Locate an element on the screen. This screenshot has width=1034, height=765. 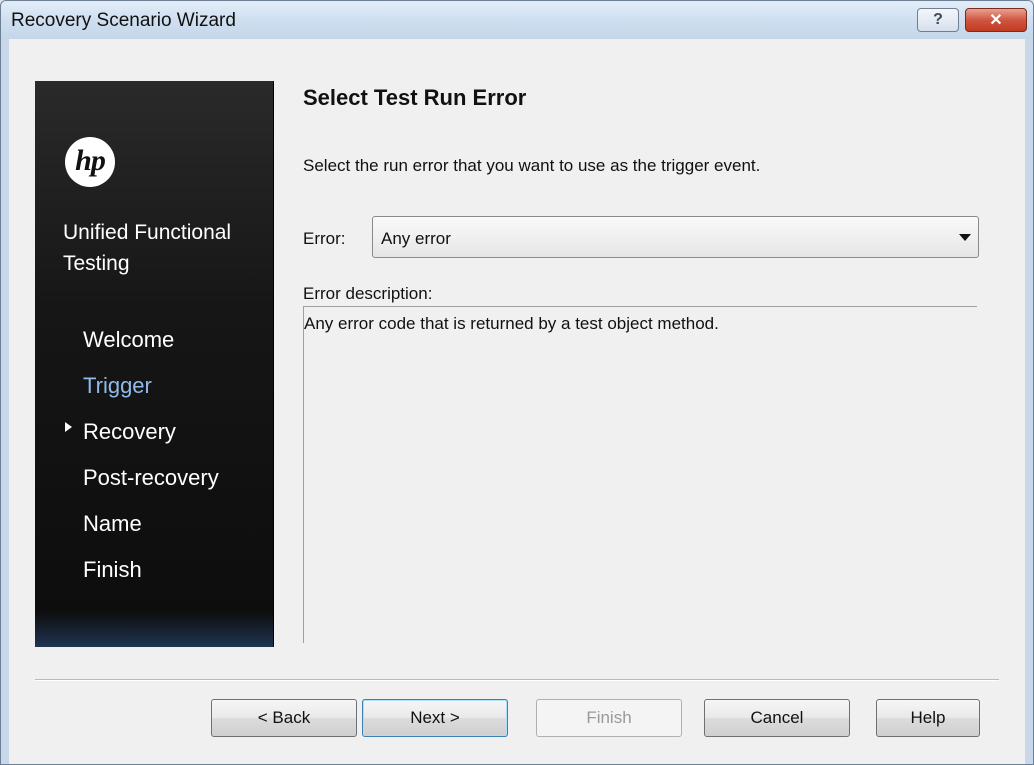
help-title-button: ? is located at coordinates (938, 20).